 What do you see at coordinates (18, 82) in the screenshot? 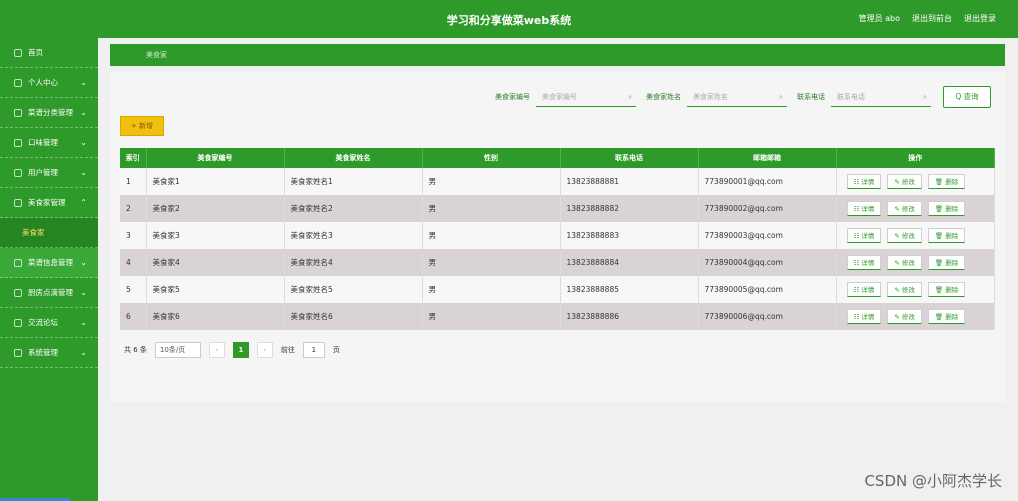
I see `user-icon` at bounding box center [18, 82].